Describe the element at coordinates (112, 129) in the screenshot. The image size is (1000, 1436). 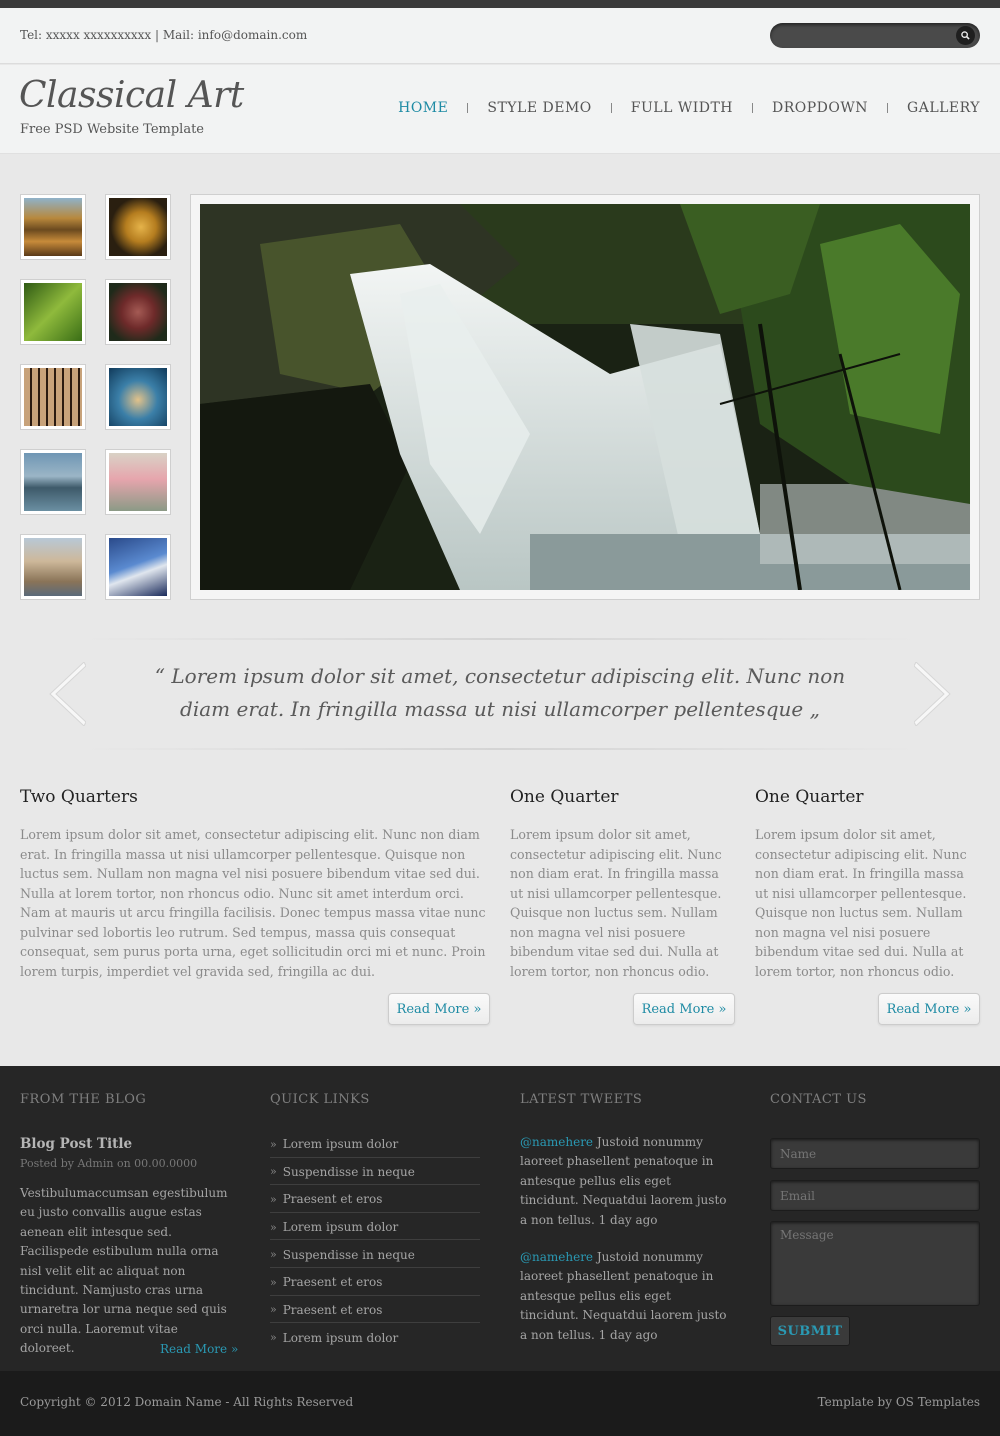
I see `site-subtitle: Free PSD Website Template` at that location.